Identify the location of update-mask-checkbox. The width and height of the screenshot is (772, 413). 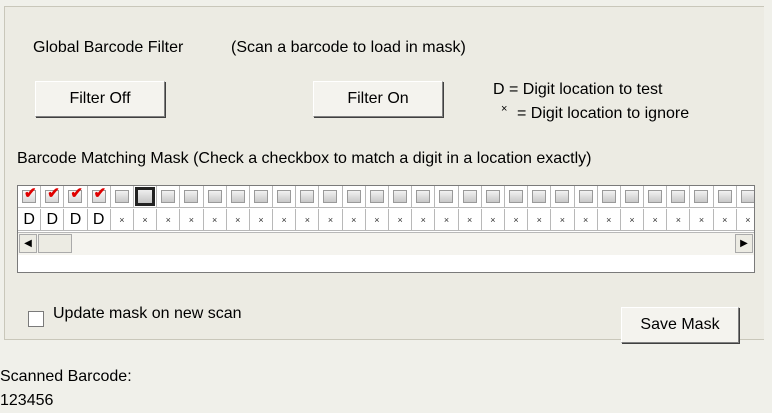
(36, 319).